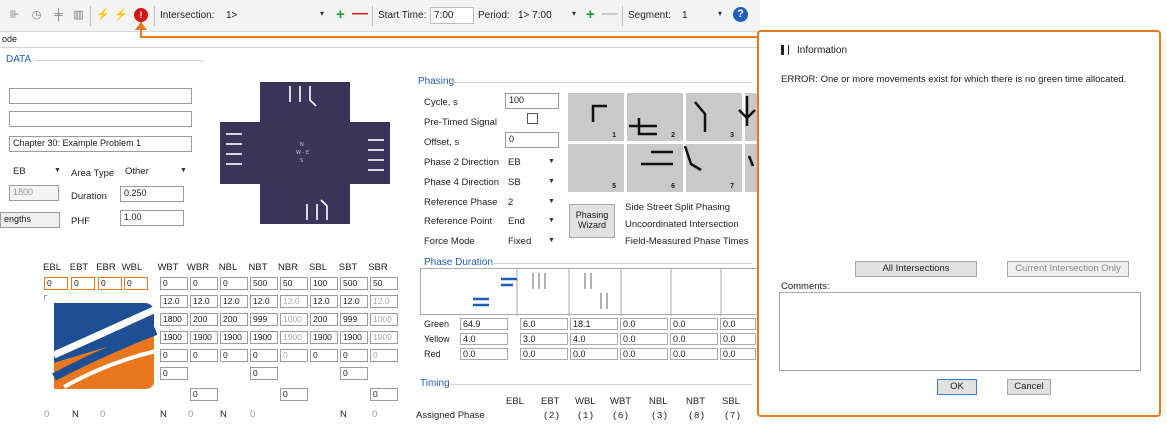  I want to click on movement-cell: 1000, so click(294, 319).